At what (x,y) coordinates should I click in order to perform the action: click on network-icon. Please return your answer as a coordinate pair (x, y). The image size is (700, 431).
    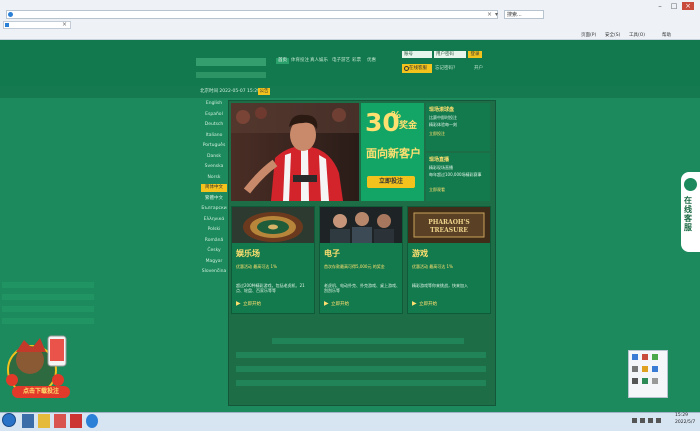
    Looking at the image, I should click on (650, 420).